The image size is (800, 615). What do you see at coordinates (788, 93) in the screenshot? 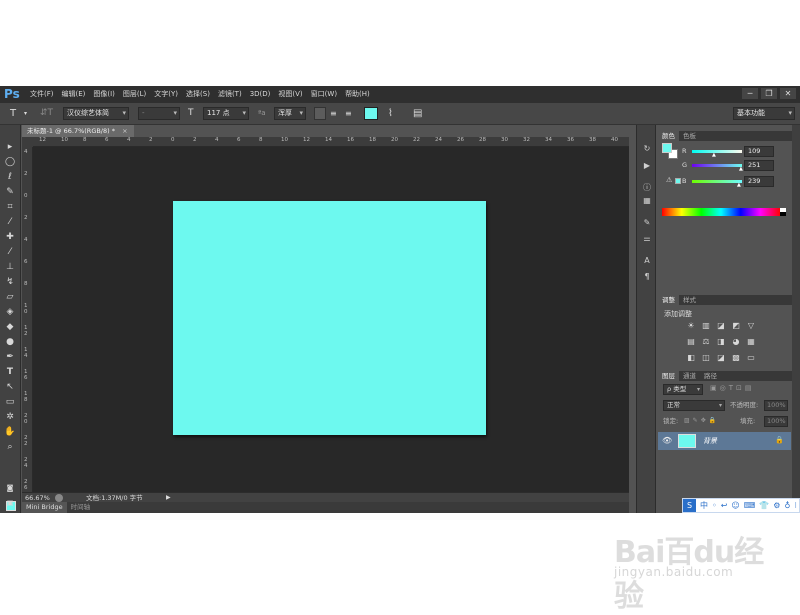
I see `close-button: ✕` at bounding box center [788, 93].